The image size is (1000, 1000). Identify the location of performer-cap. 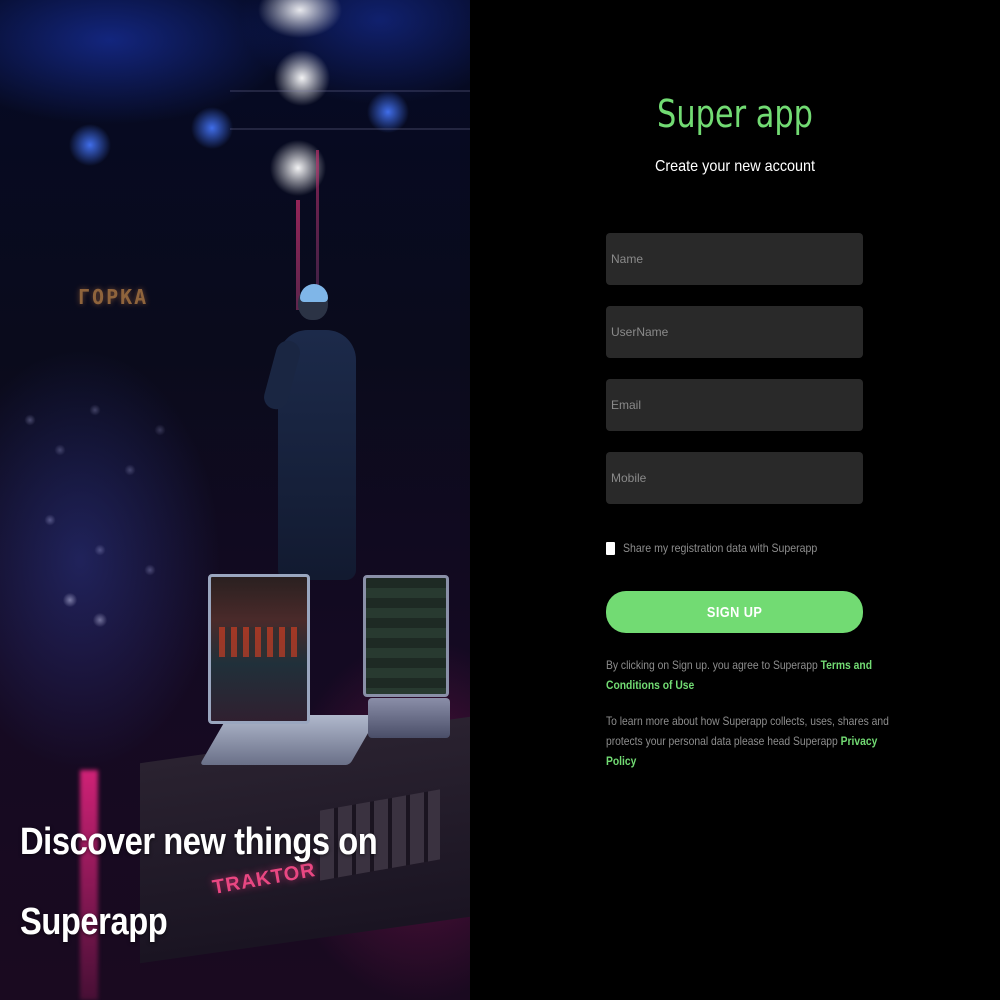
(314, 293).